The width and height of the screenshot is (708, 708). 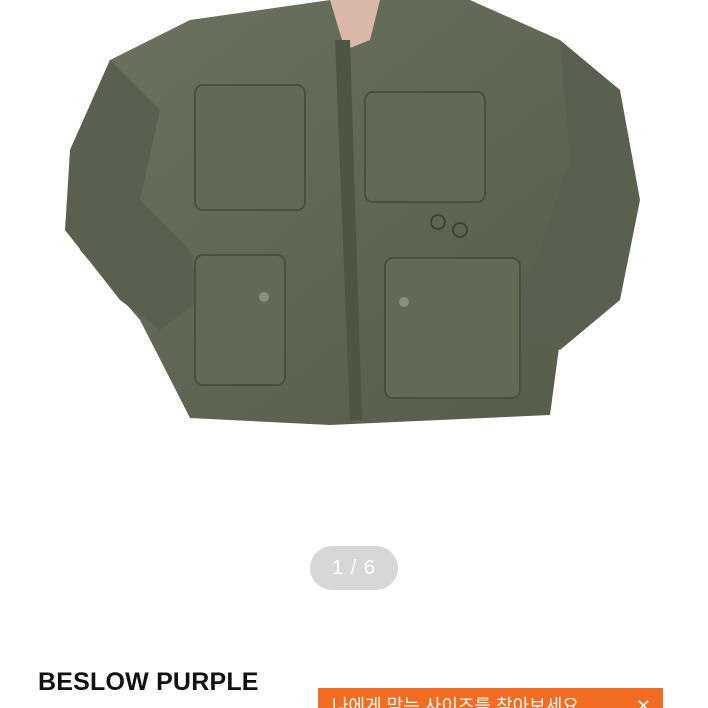 I want to click on size-finder-banner: 나에게 맞는 사이즈를 찾아보세요 ✕, so click(x=490, y=698).